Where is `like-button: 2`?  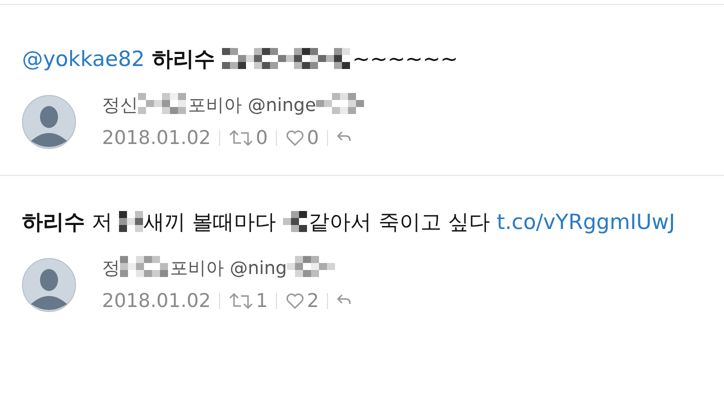
like-button: 2 is located at coordinates (301, 301).